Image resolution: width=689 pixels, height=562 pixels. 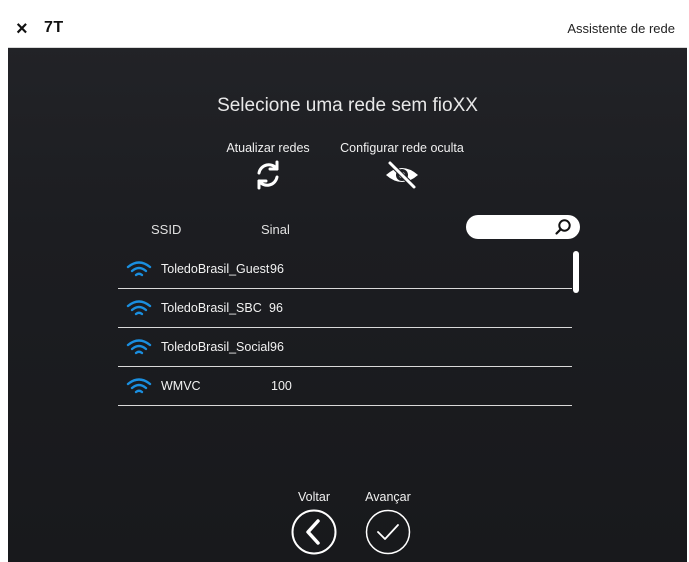 What do you see at coordinates (181, 386) in the screenshot?
I see `network-ssid: WMVC` at bounding box center [181, 386].